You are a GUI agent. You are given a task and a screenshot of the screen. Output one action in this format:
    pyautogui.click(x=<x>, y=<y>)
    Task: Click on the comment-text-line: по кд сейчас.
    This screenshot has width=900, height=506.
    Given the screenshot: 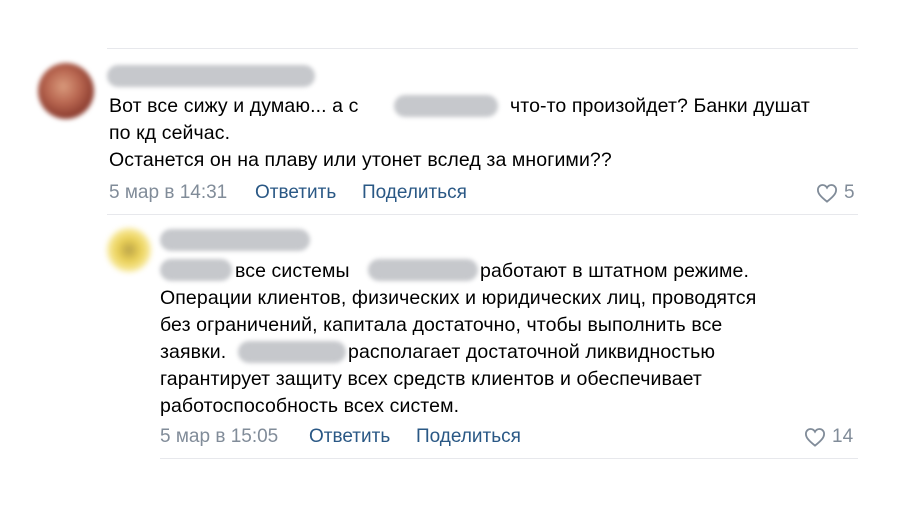 What is the action you would take?
    pyautogui.click(x=170, y=133)
    